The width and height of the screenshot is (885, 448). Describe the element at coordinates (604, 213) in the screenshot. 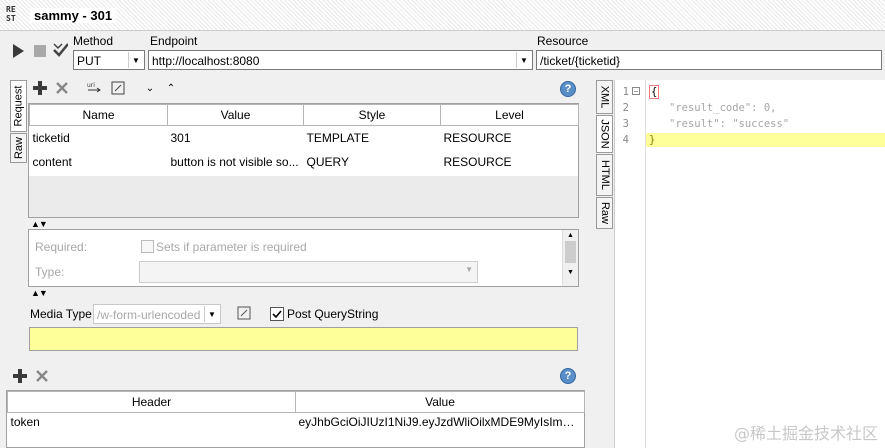

I see `tab-raw-response: Raw` at that location.